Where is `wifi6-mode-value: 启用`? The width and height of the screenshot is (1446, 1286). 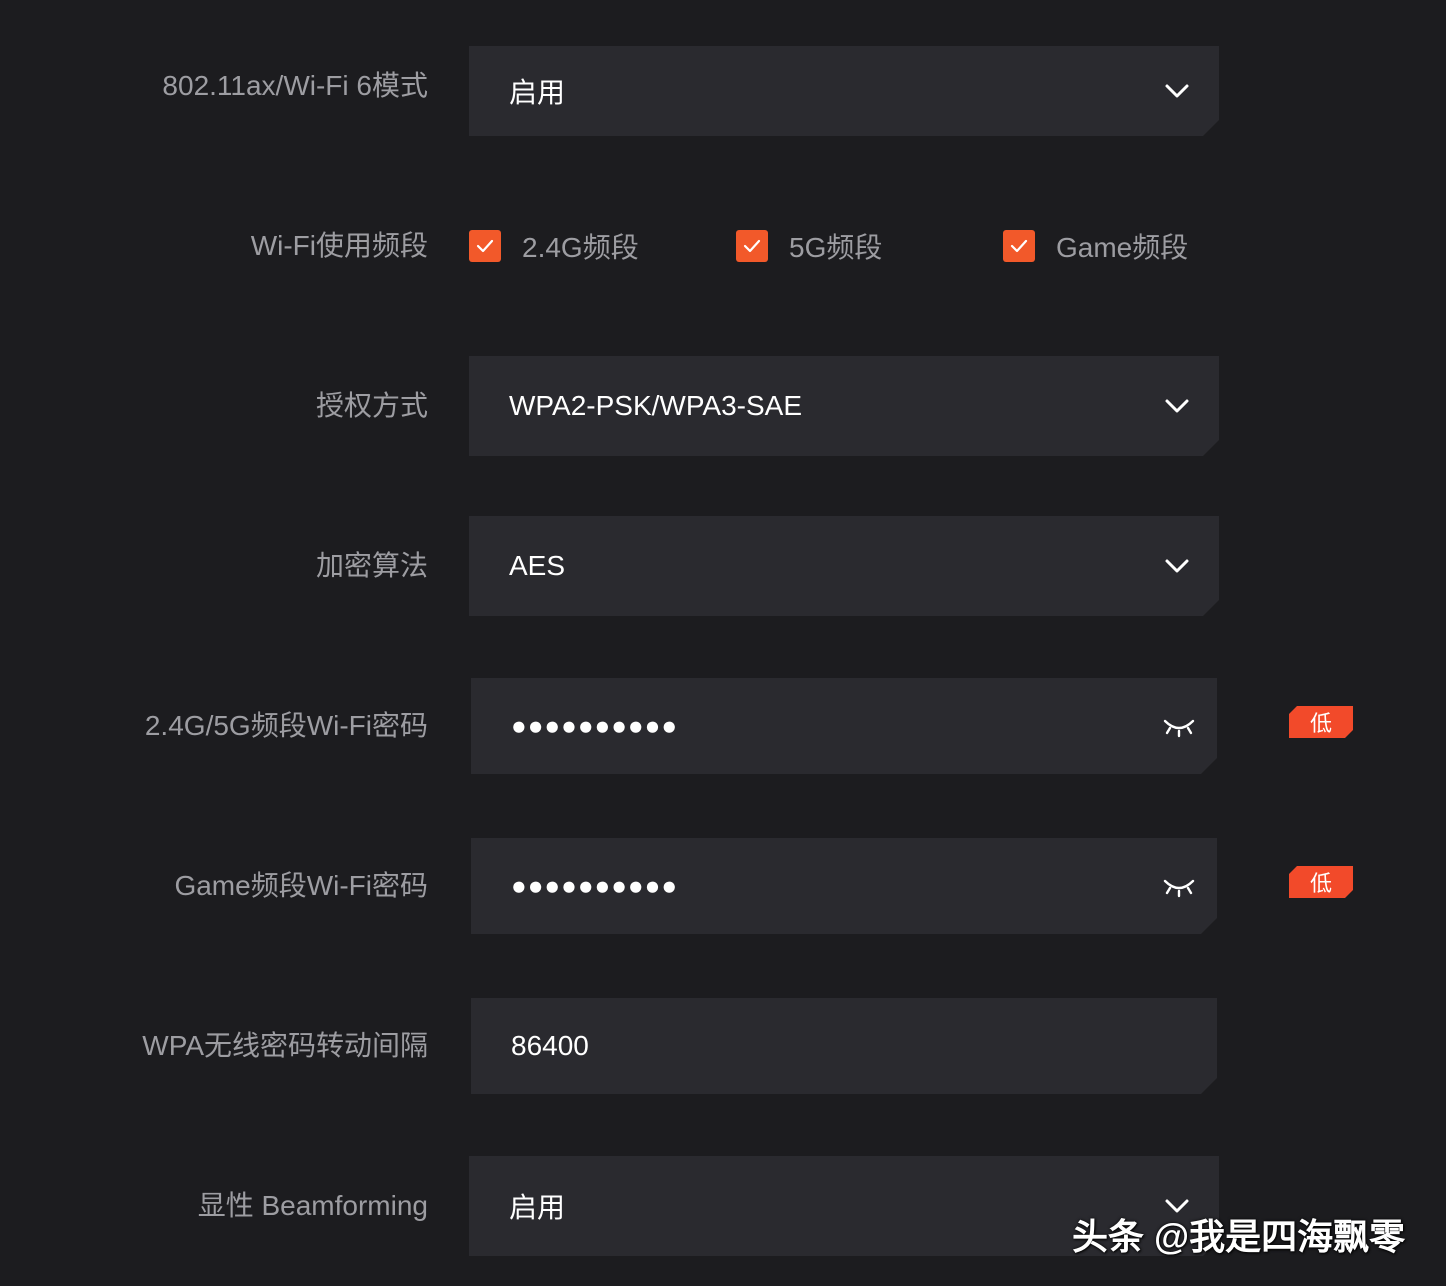 wifi6-mode-value: 启用 is located at coordinates (537, 92).